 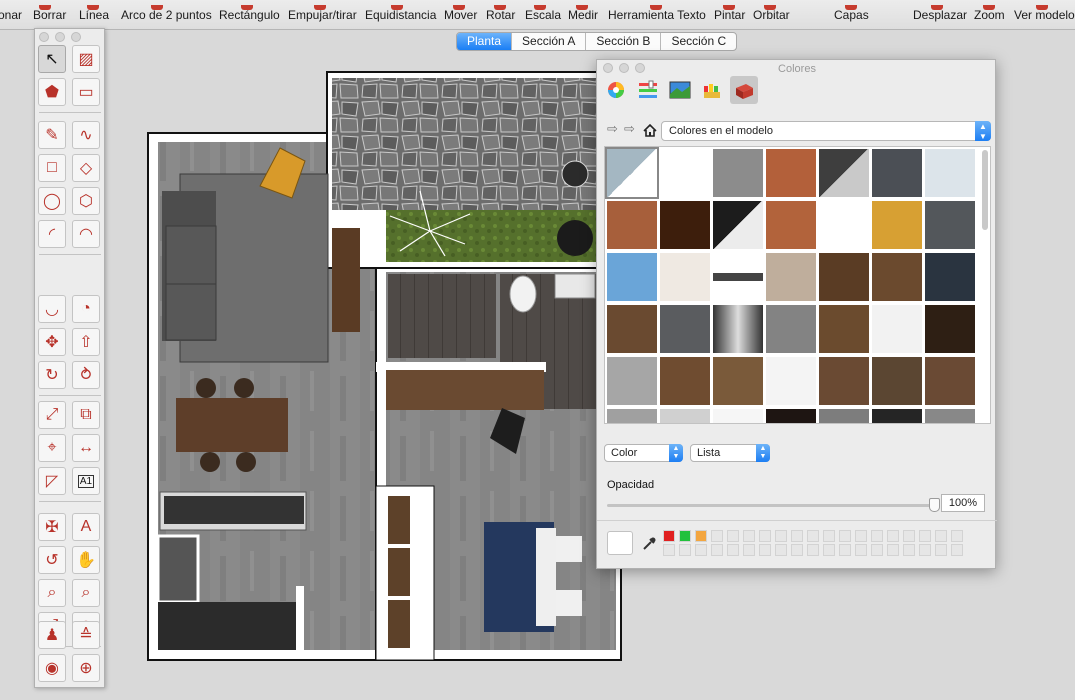 What do you see at coordinates (52, 168) in the screenshot?
I see `tool-button: □` at bounding box center [52, 168].